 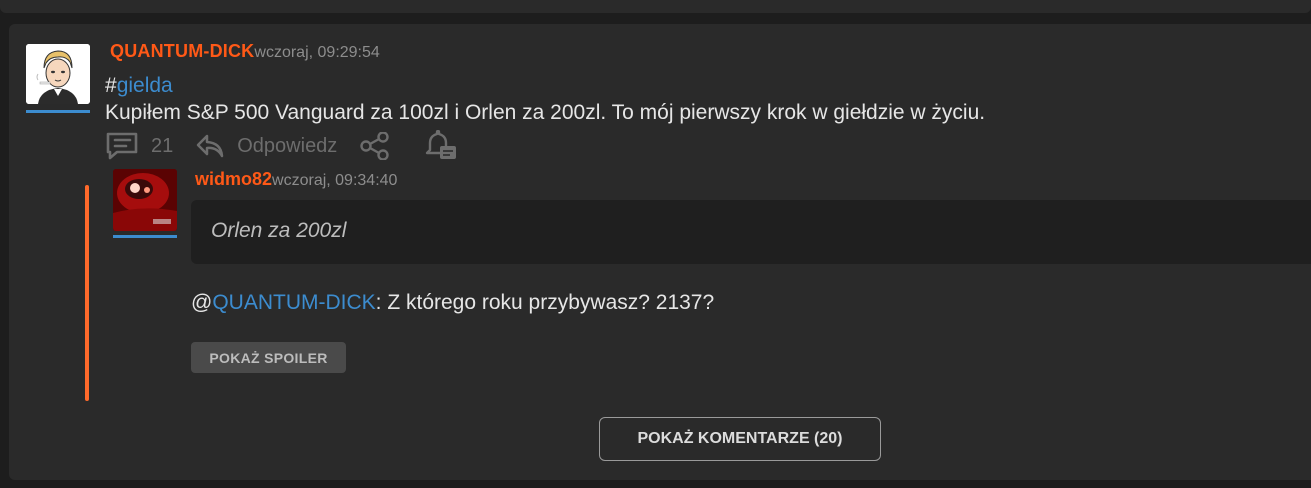 I want to click on reply-label: Odpowiedz, so click(x=287, y=145).